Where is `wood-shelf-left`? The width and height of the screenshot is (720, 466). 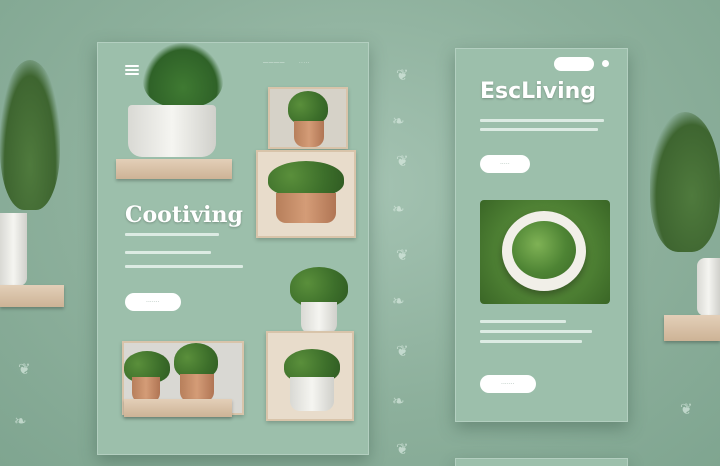 wood-shelf-left is located at coordinates (32, 296).